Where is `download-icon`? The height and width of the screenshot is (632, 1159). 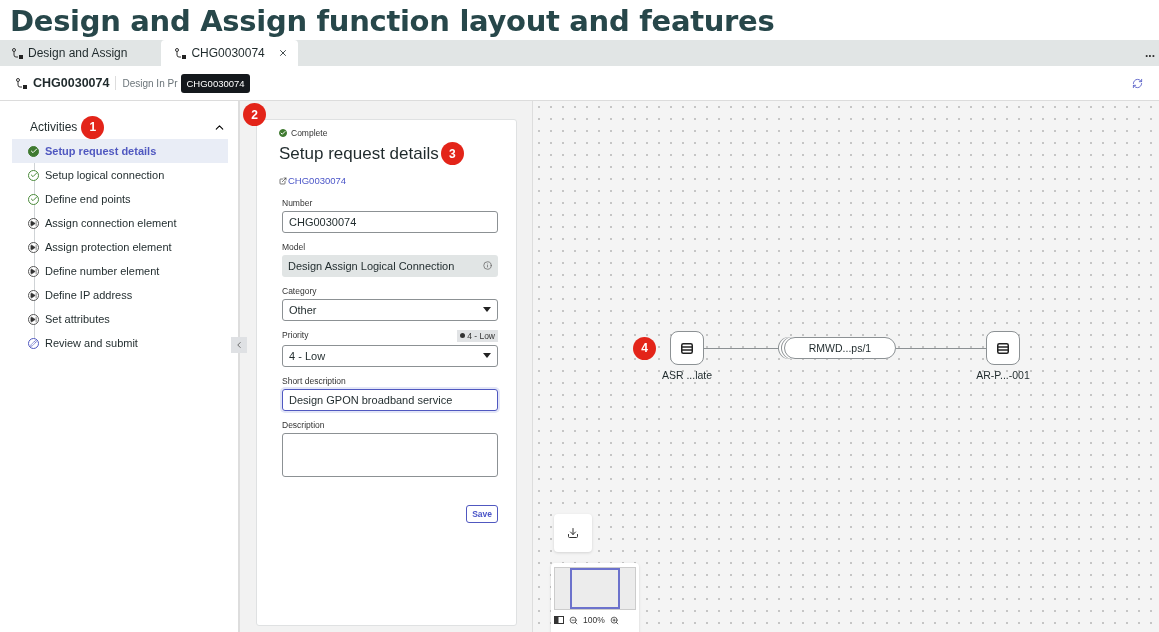
download-icon is located at coordinates (573, 533).